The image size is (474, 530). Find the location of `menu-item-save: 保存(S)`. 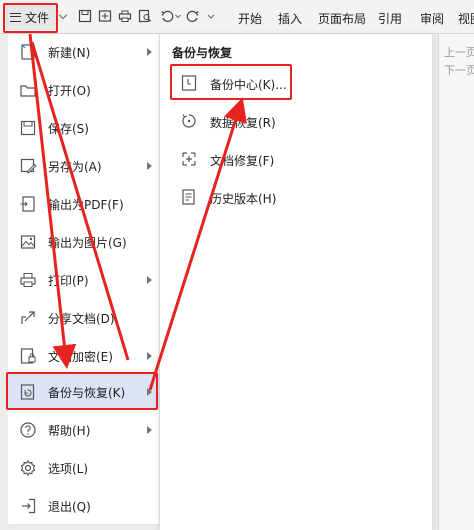

menu-item-save: 保存(S) is located at coordinates (84, 128).